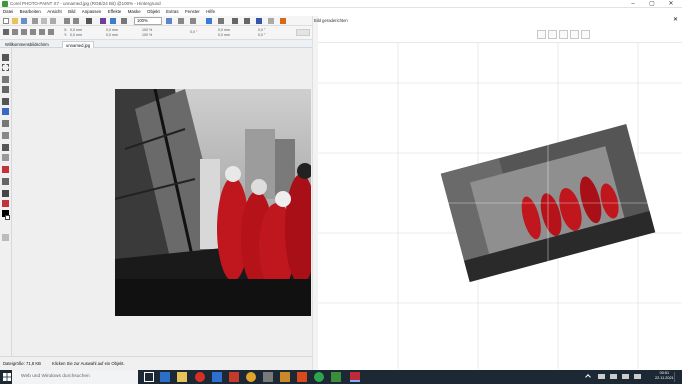 This screenshot has height=384, width=682. I want to click on new-file-icon, so click(6, 21).